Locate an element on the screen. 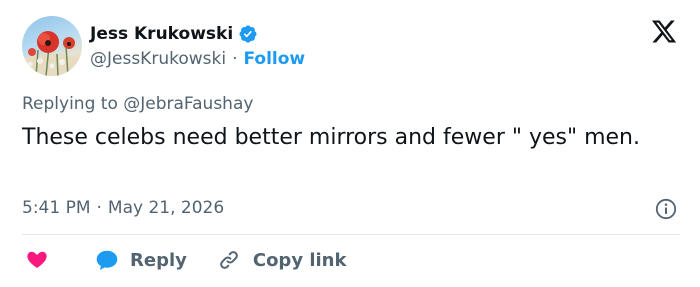 The image size is (700, 287). tweet-time: 5:41 PM is located at coordinates (56, 208).